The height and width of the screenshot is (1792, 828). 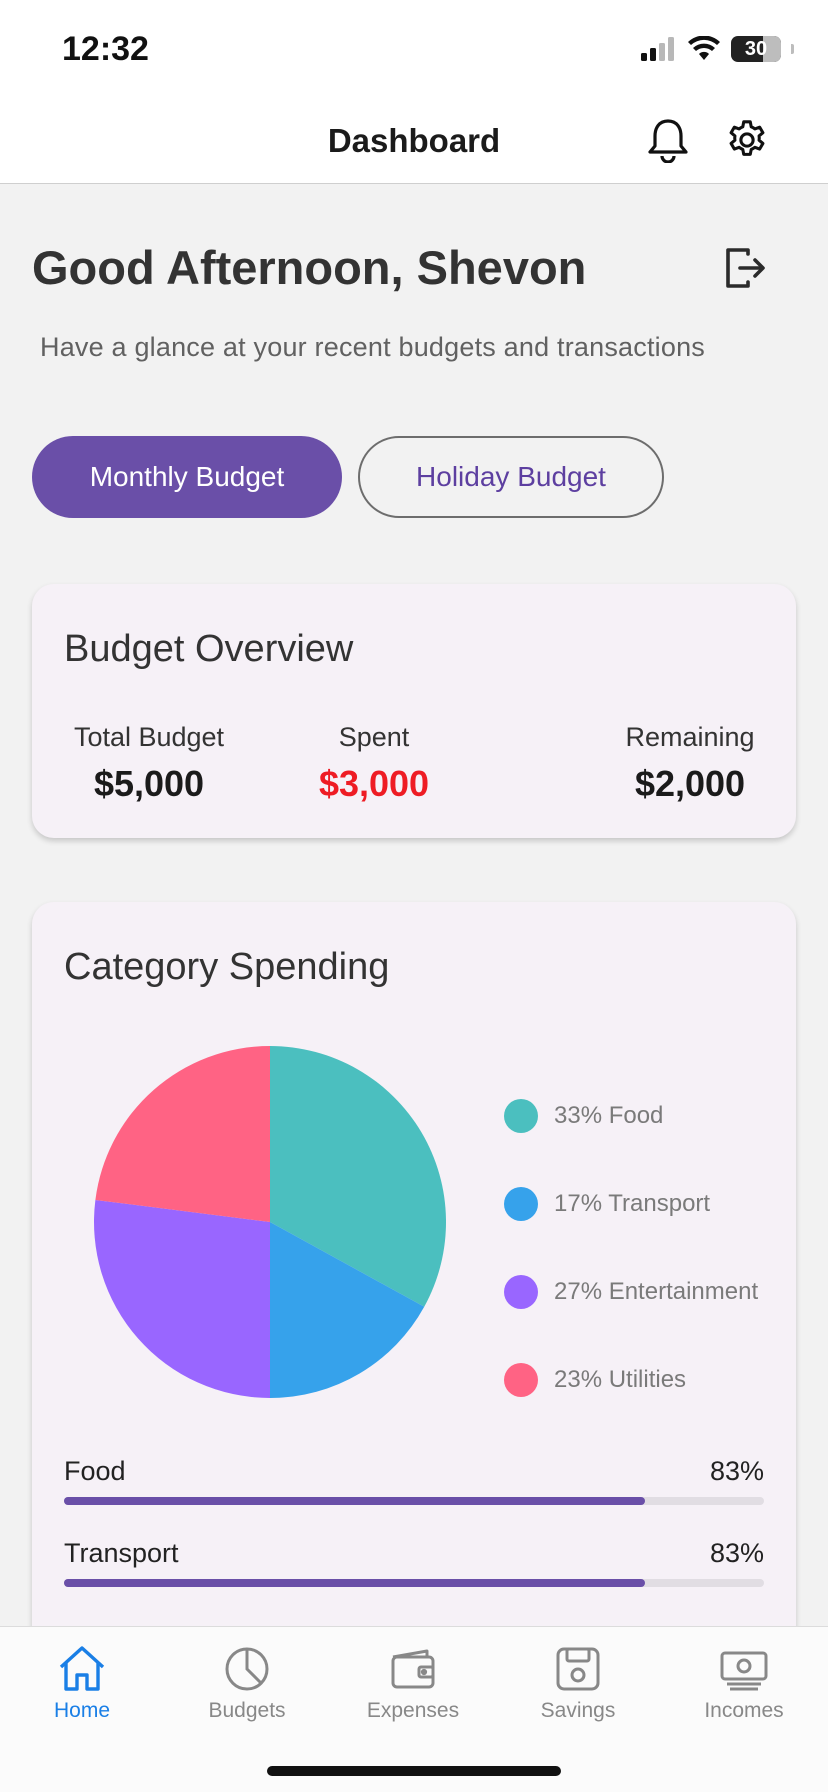 I want to click on page-title: Dashboard, so click(x=414, y=140).